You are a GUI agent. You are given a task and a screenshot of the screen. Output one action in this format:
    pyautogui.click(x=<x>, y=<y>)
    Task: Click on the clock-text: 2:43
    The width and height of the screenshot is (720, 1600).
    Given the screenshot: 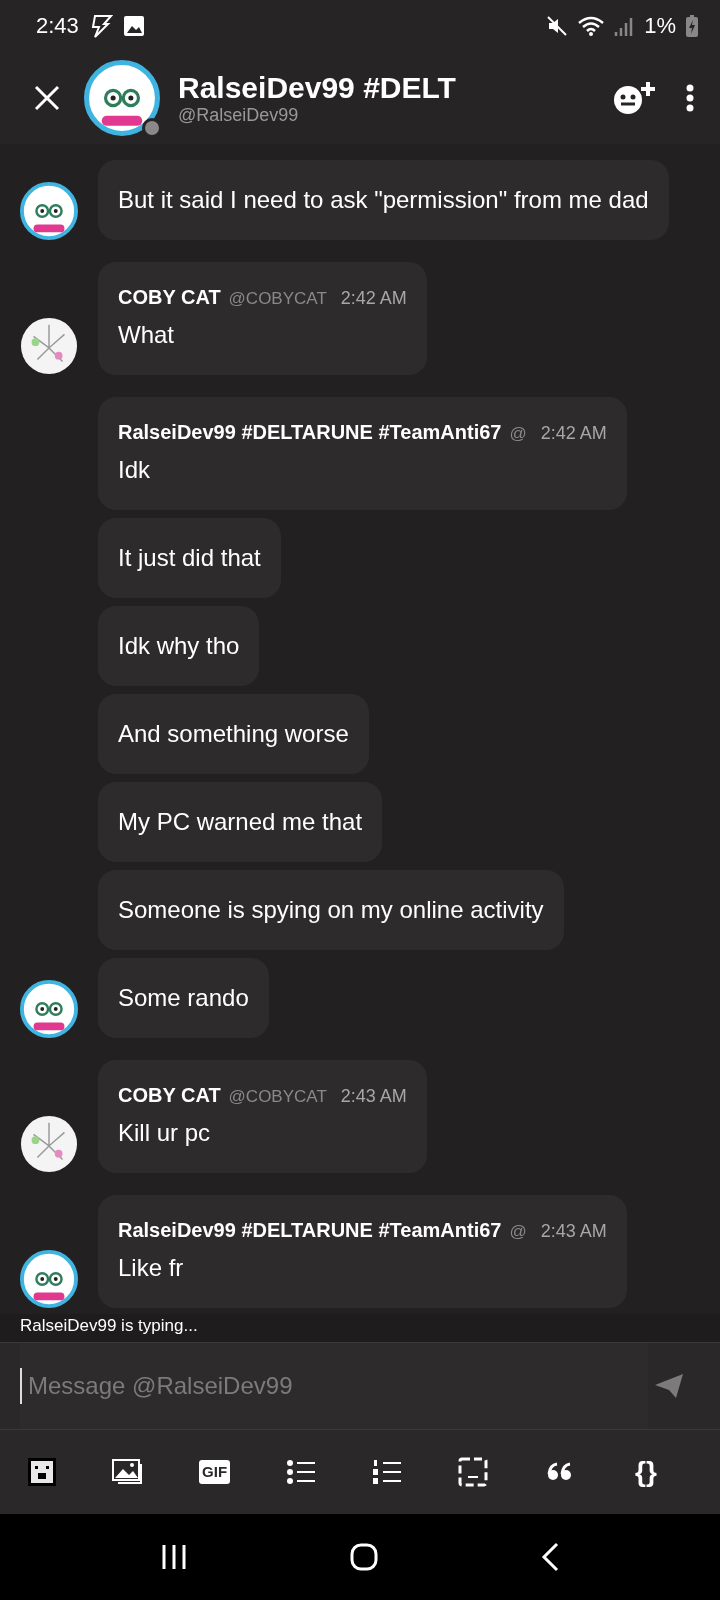 What is the action you would take?
    pyautogui.click(x=57, y=26)
    